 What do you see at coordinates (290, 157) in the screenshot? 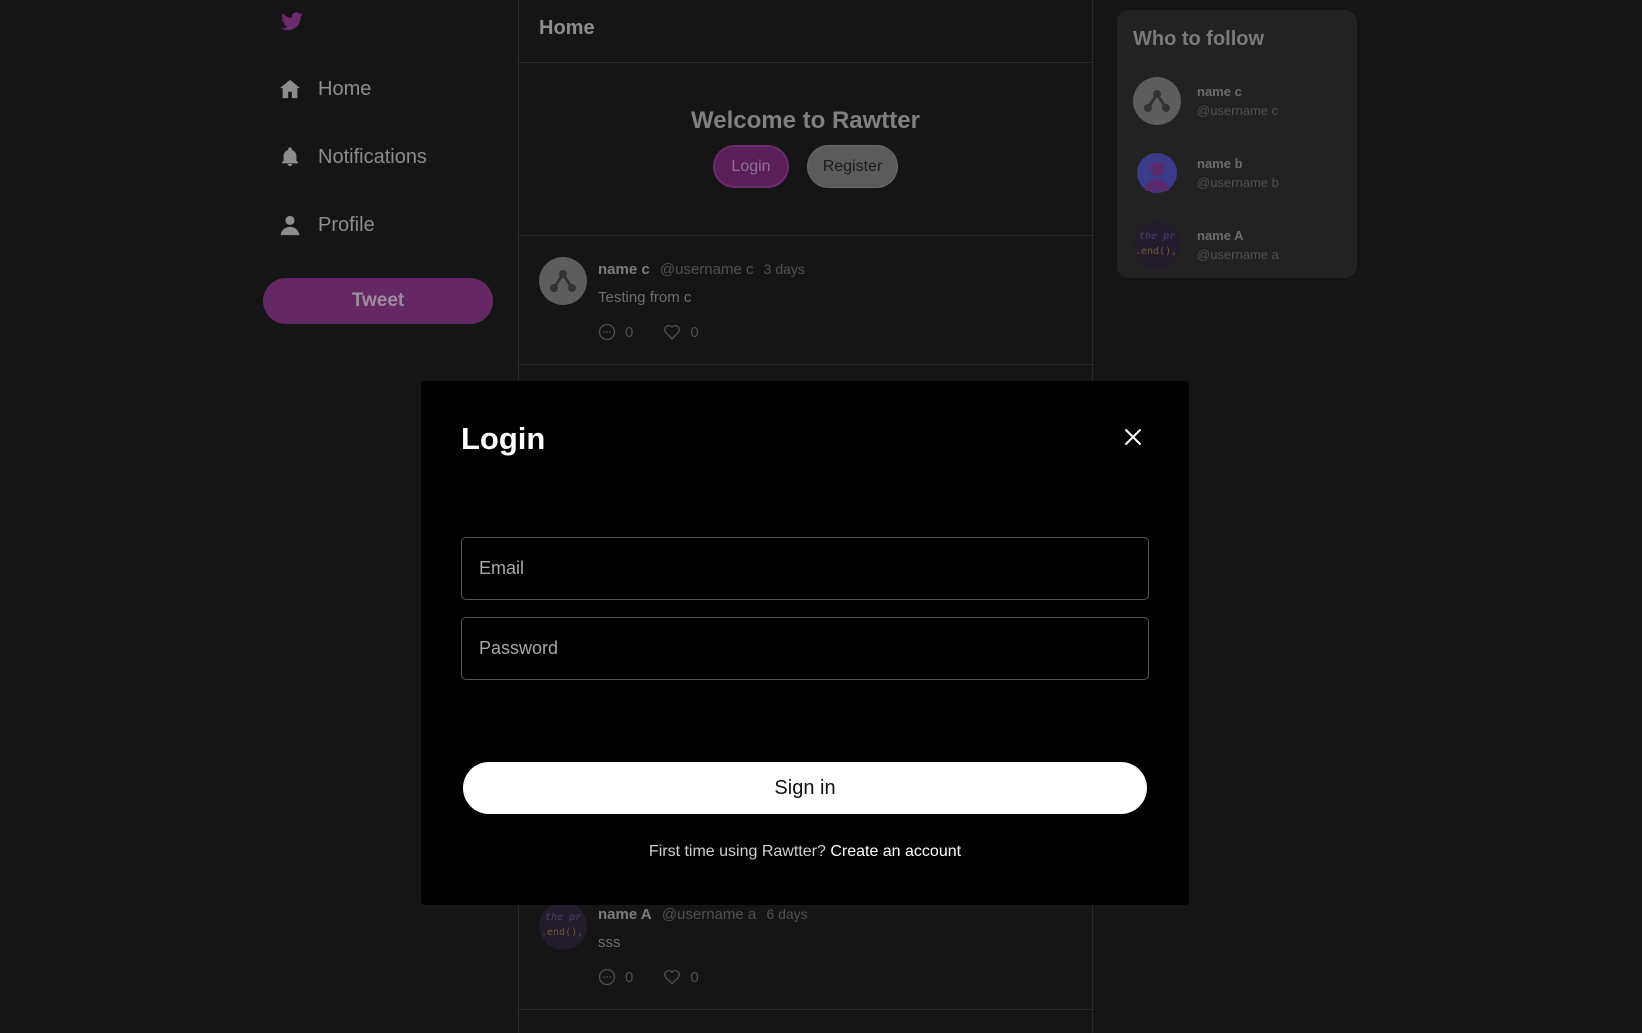
I see `bell-icon` at bounding box center [290, 157].